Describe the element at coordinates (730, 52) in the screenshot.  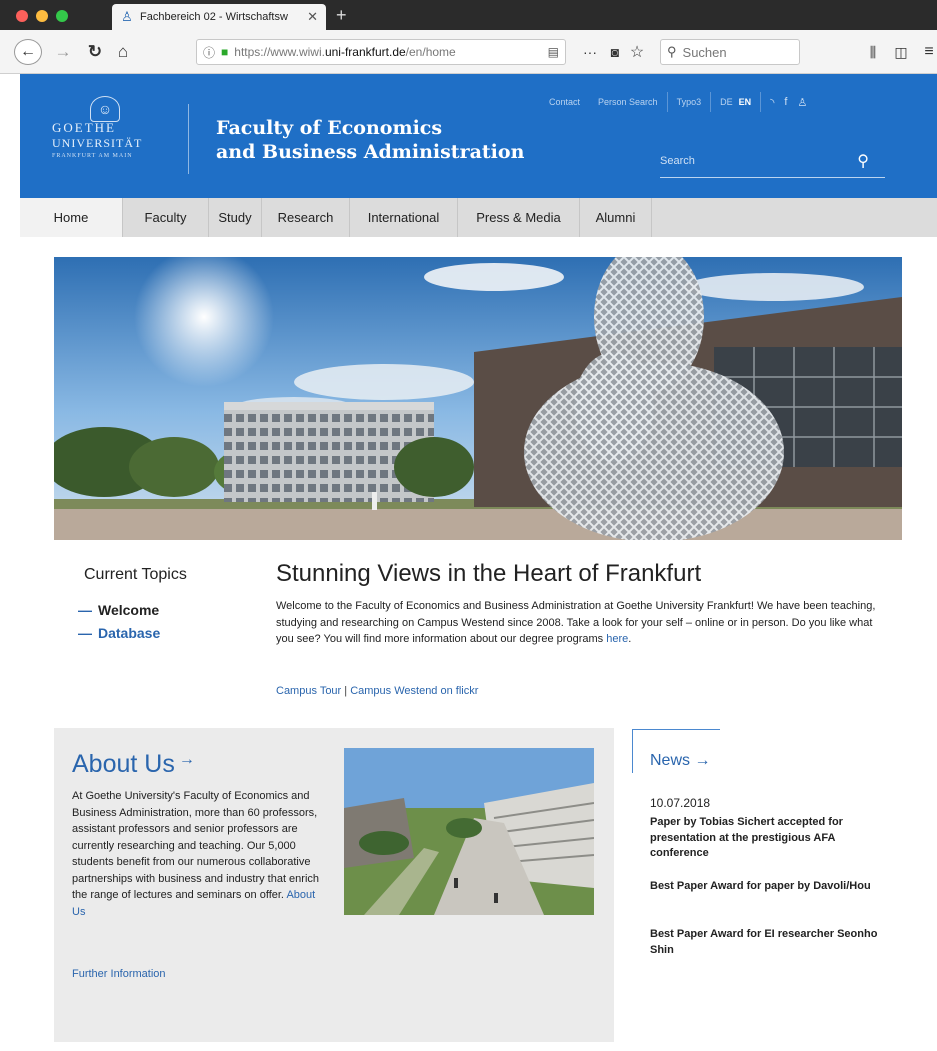
I see `browser-search-input: ⚲ Suchen` at that location.